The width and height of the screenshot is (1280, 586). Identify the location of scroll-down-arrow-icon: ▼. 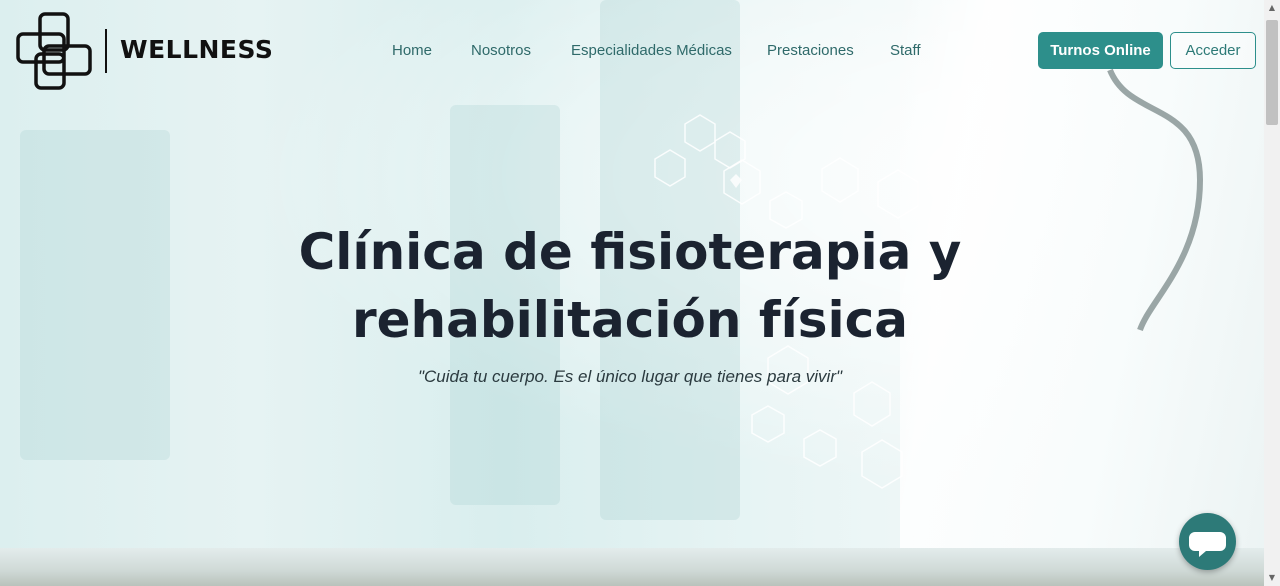
(1272, 578).